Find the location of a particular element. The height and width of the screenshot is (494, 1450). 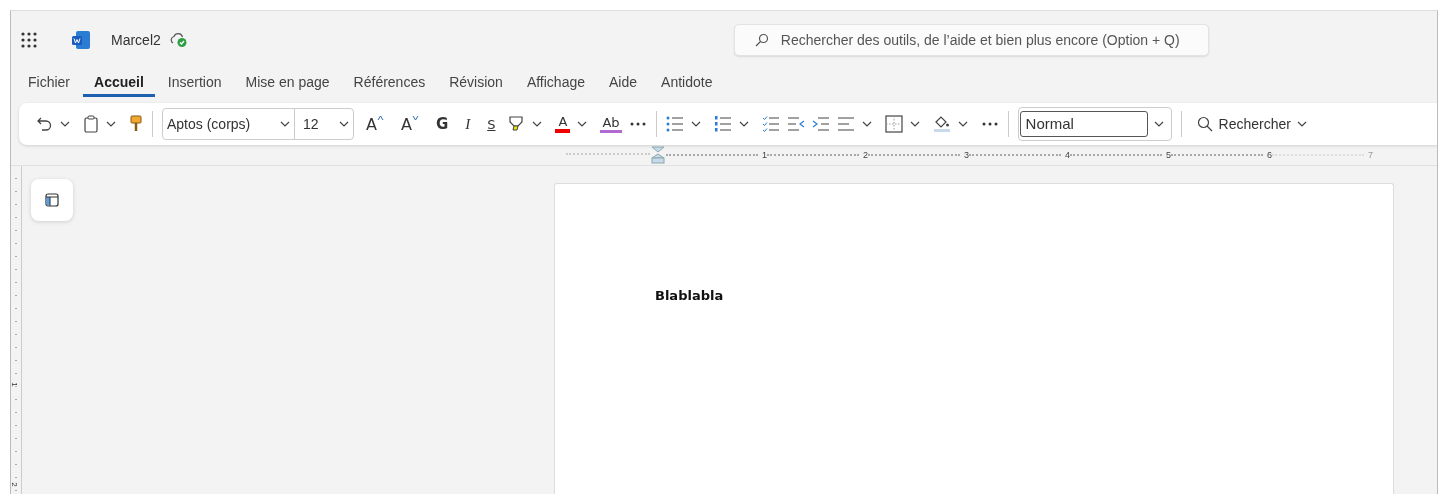

ribbon-tab: Fichier is located at coordinates (49, 83).